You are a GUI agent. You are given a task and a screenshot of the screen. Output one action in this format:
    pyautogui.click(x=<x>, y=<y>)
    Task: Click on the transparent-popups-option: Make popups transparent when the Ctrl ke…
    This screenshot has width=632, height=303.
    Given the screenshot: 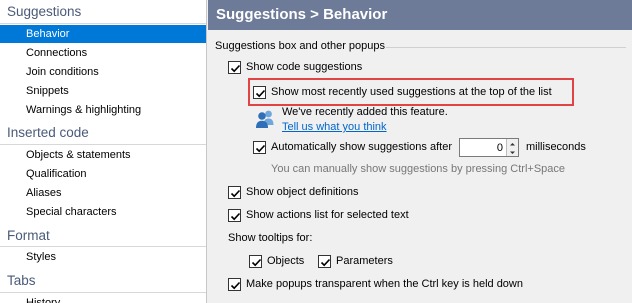 What is the action you would take?
    pyautogui.click(x=375, y=285)
    